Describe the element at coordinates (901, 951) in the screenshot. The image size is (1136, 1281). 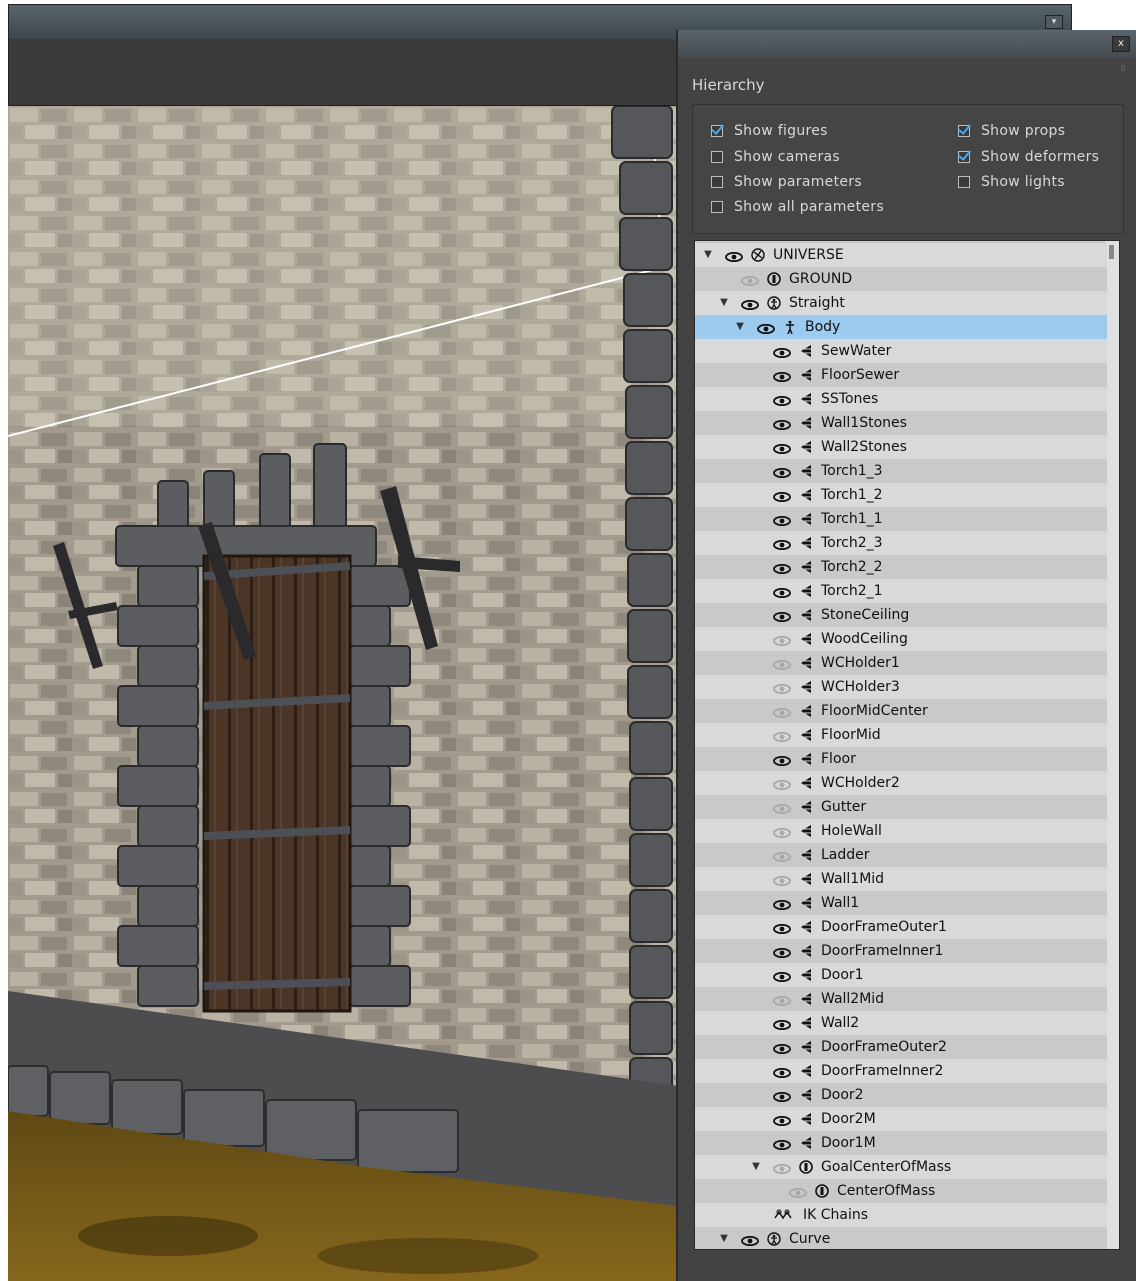
I see `tree-row: DoorFrameInner1` at that location.